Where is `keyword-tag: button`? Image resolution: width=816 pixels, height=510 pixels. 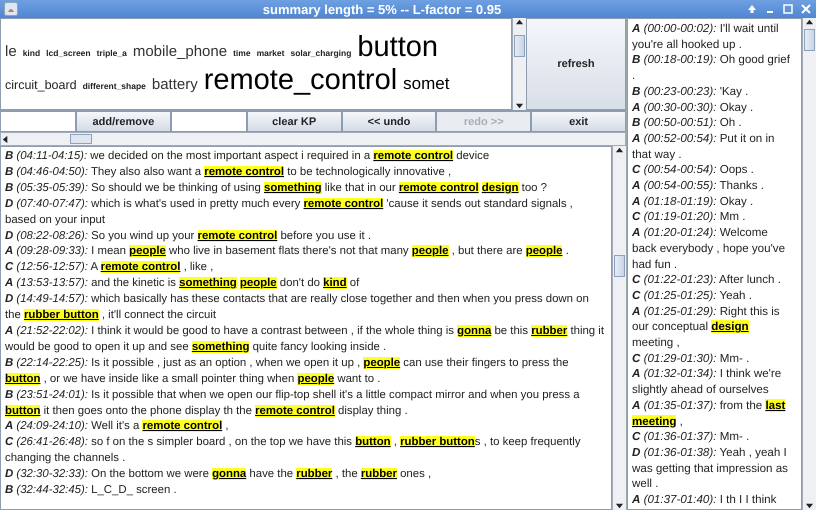 keyword-tag: button is located at coordinates (397, 47).